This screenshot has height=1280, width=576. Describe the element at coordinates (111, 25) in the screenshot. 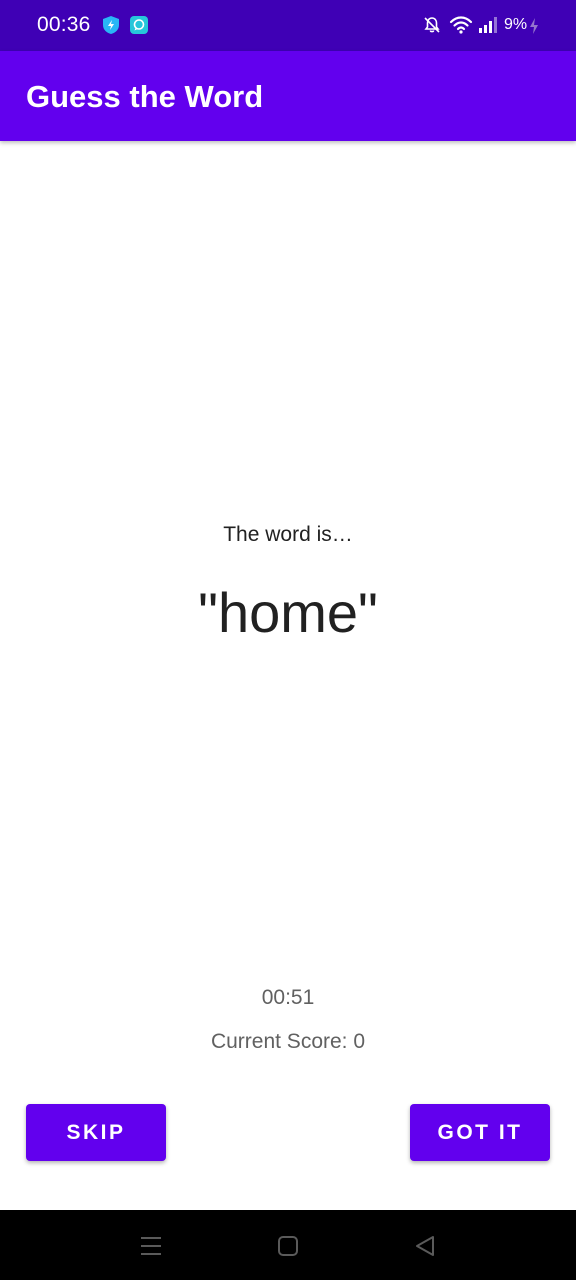

I see `shield-icon` at that location.